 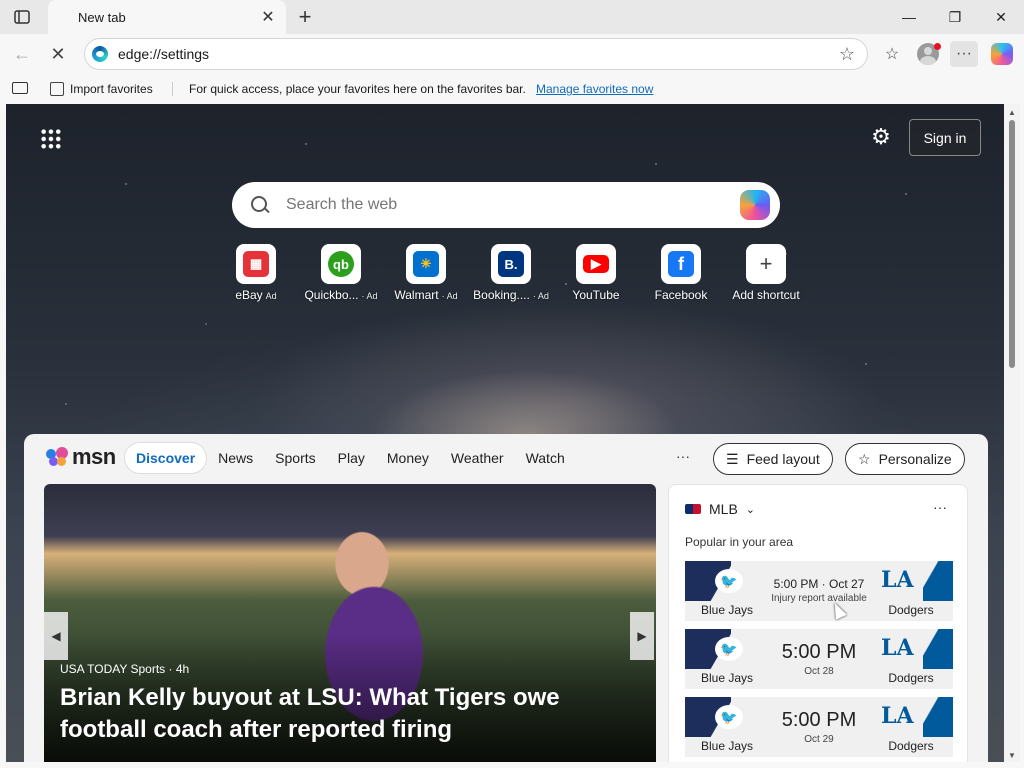 What do you see at coordinates (681, 264) in the screenshot?
I see `facebook-icon: f` at bounding box center [681, 264].